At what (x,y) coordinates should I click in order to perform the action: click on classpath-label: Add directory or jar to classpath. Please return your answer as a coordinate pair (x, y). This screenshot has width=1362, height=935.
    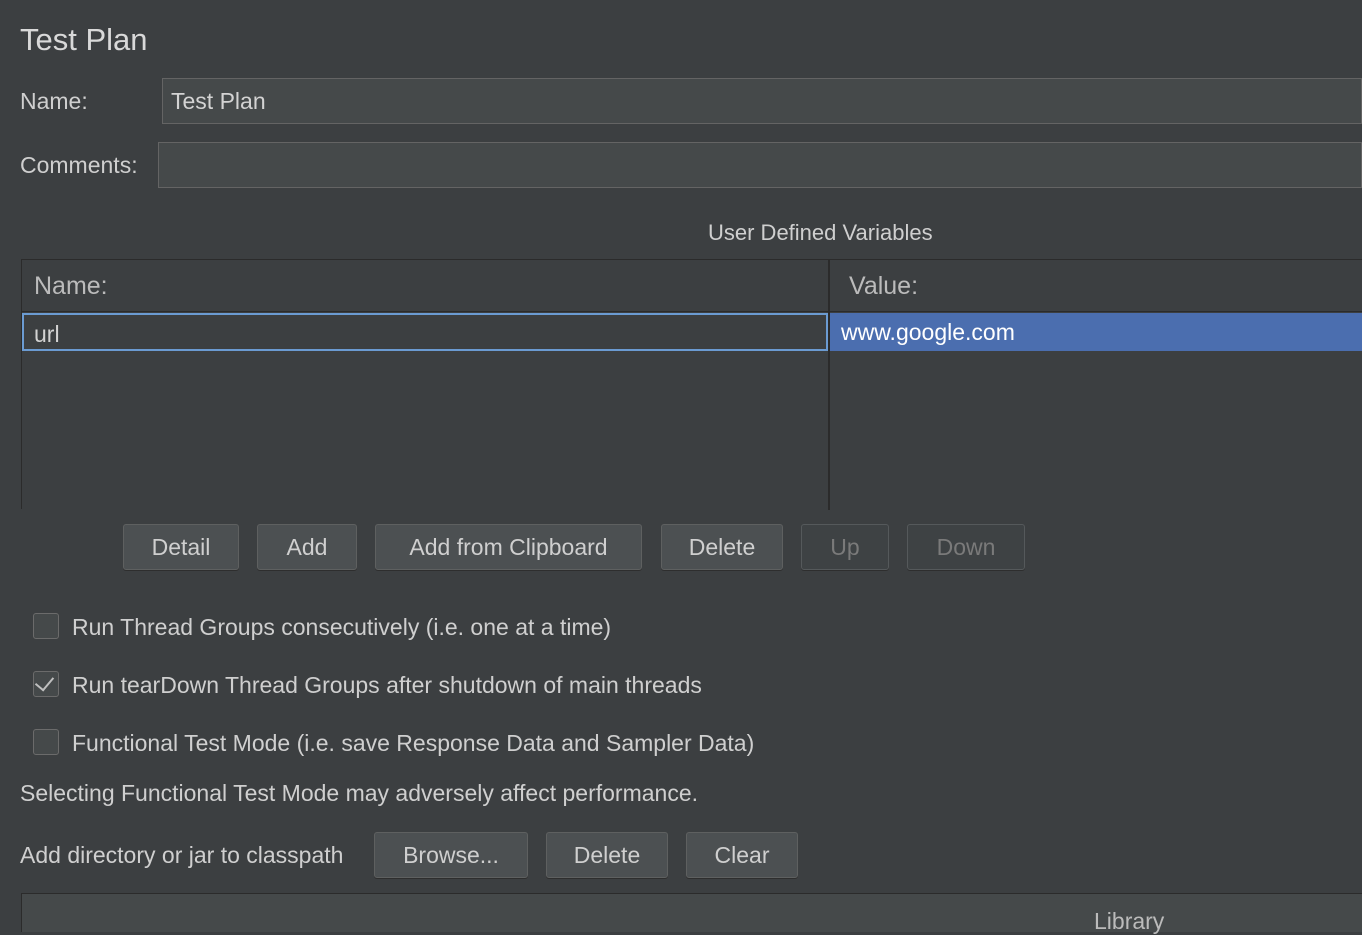
    Looking at the image, I should click on (182, 855).